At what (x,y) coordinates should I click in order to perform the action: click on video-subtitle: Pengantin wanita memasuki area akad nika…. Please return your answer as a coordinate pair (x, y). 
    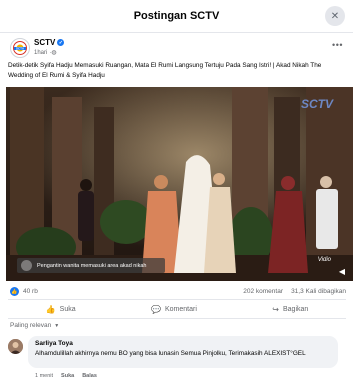
    Looking at the image, I should click on (91, 265).